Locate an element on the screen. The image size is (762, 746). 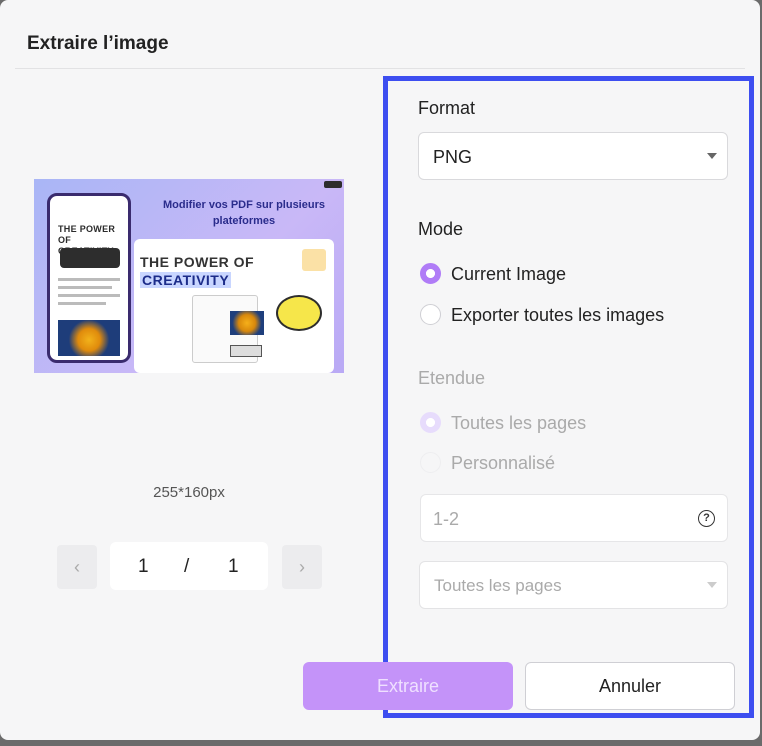
chevron-right-icon: › is located at coordinates (302, 566).